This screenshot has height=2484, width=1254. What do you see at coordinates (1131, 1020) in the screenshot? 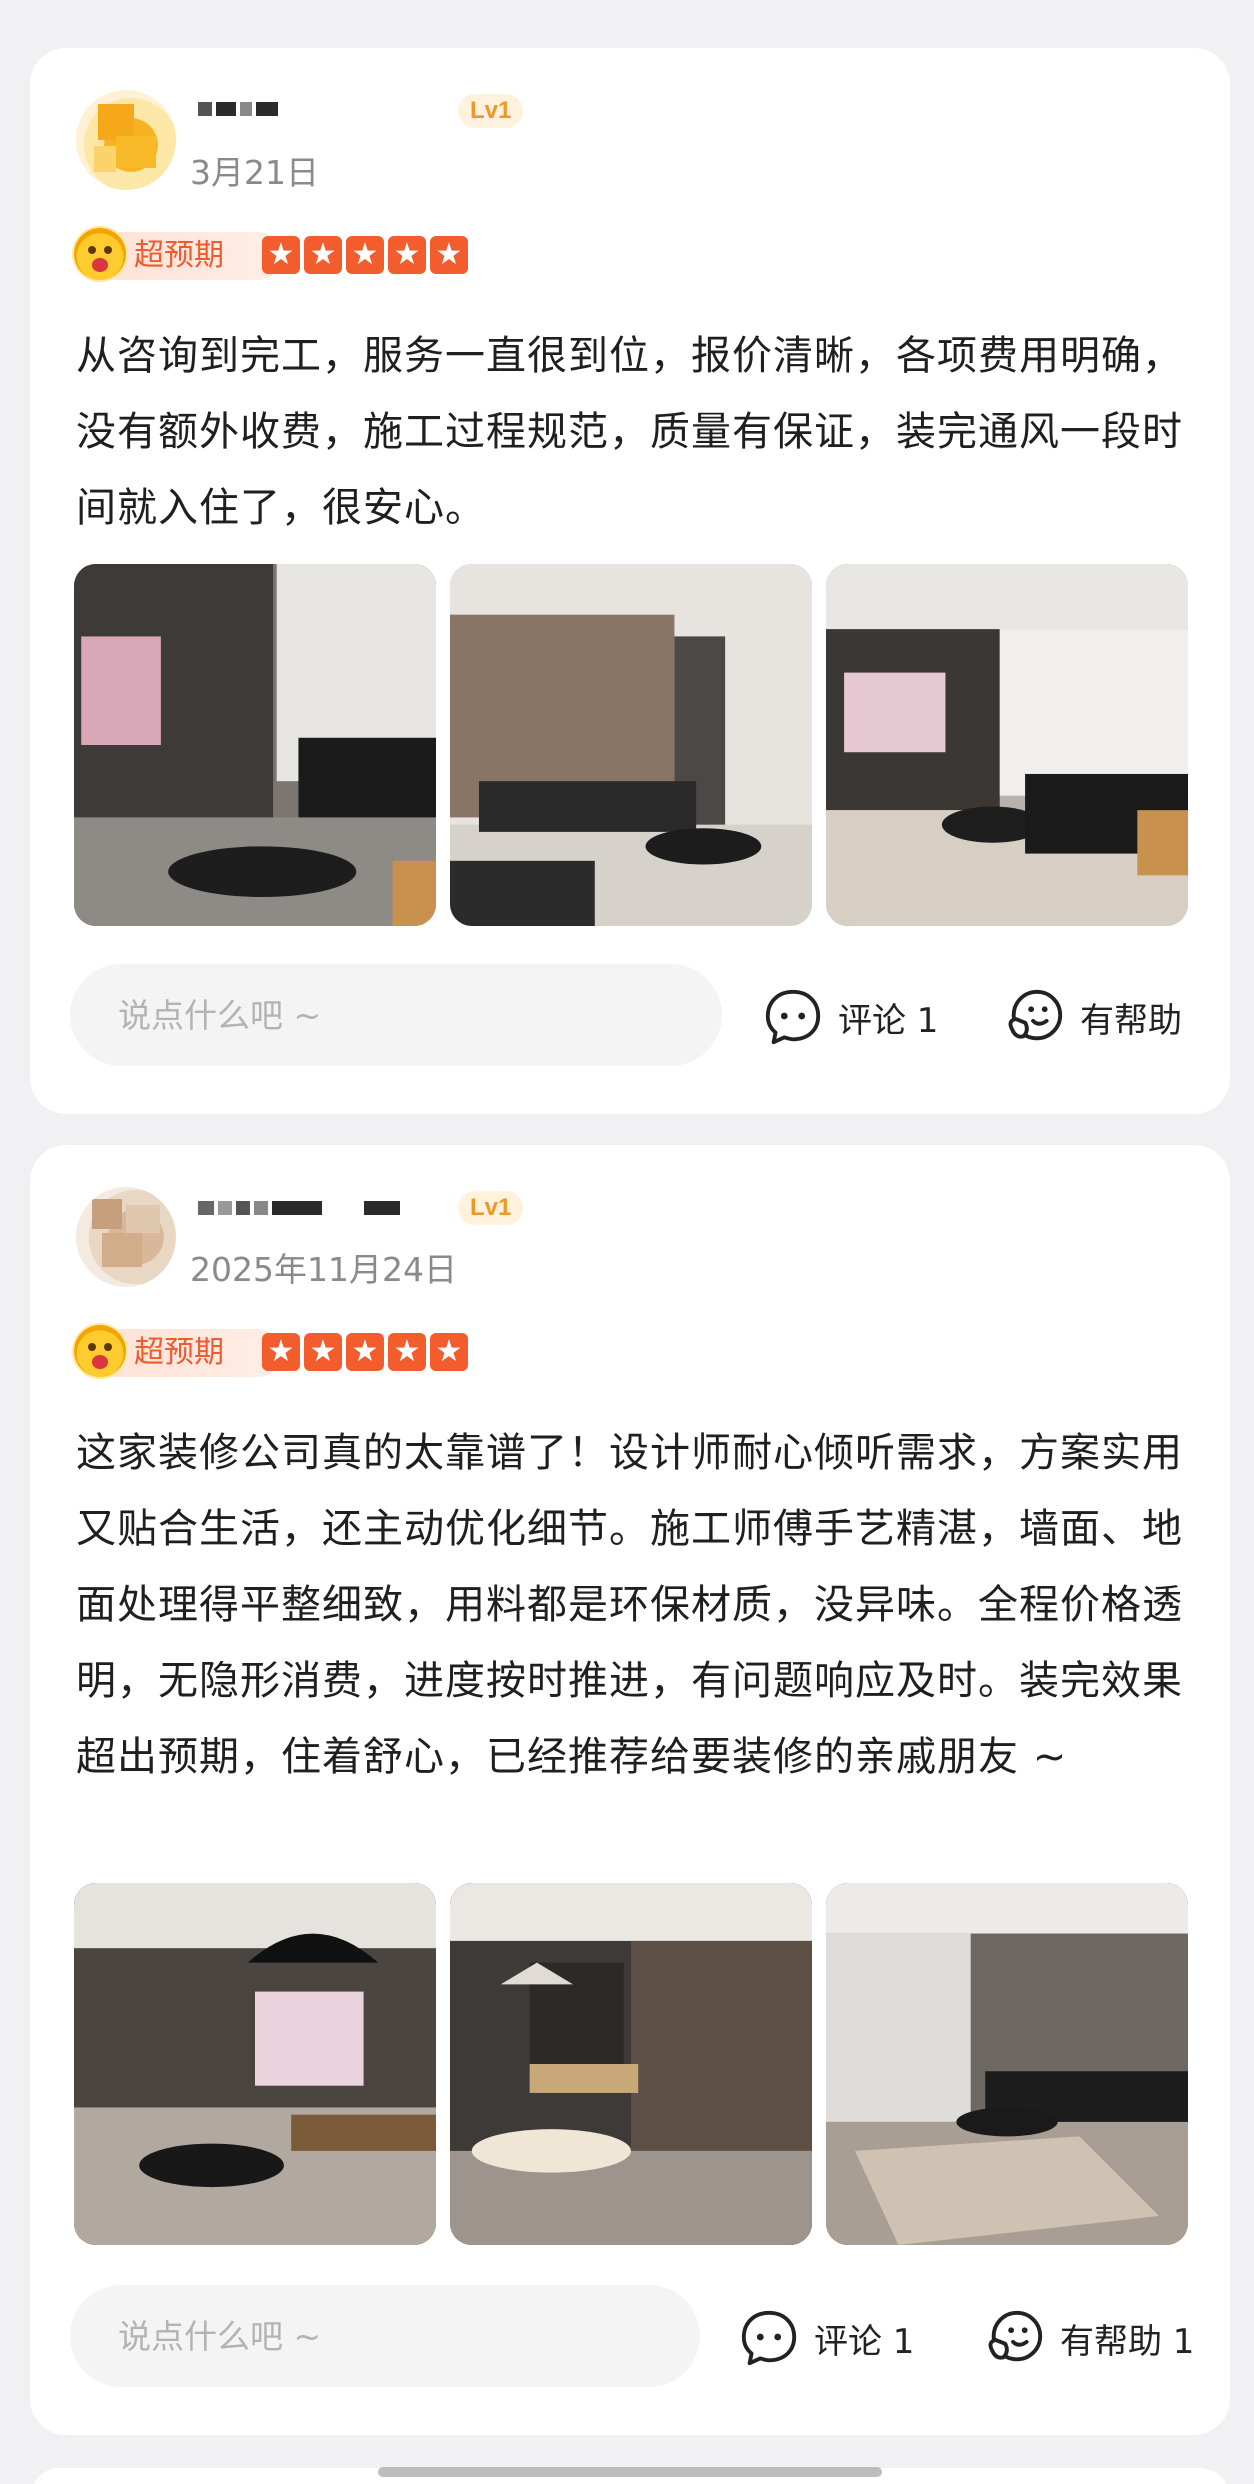
I see `helpful-label: 有帮助` at bounding box center [1131, 1020].